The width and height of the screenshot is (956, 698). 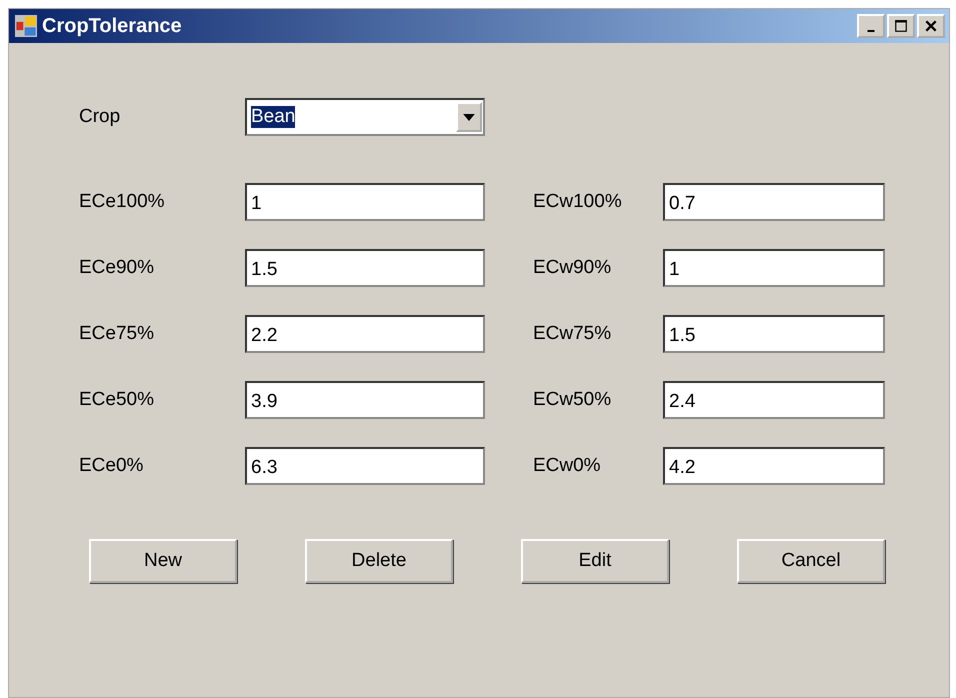 I want to click on field-label: ECe100%, so click(x=122, y=202).